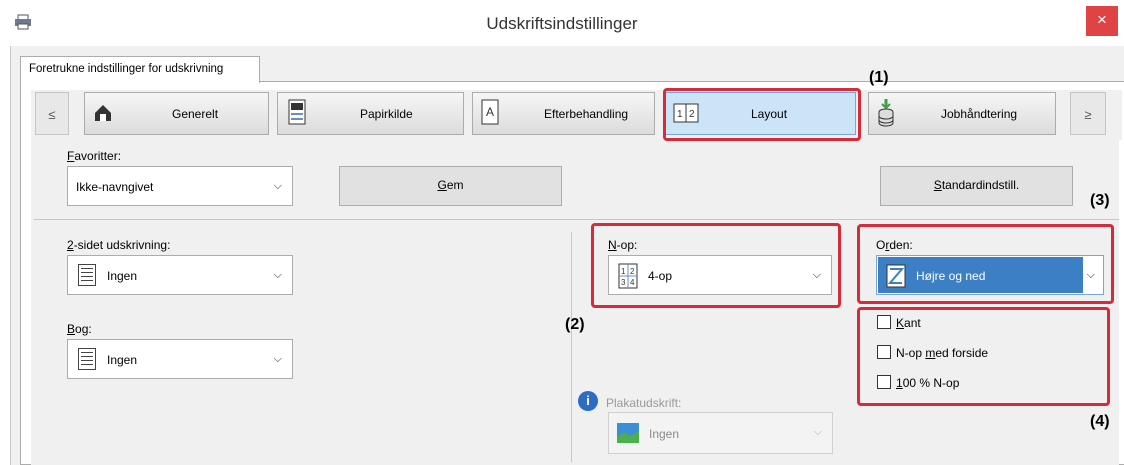 The width and height of the screenshot is (1124, 465). I want to click on duplex-label: 2-sidet udskrivning:, so click(119, 245).